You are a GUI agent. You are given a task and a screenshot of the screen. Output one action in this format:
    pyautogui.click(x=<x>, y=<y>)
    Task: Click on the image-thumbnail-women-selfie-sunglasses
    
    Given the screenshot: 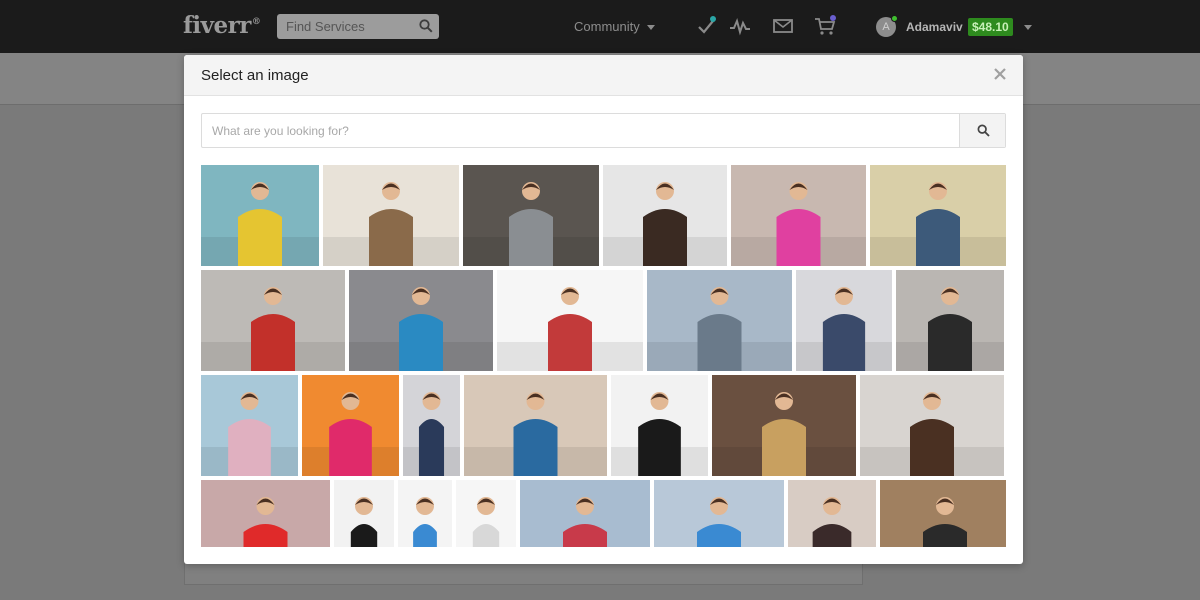 What is the action you would take?
    pyautogui.click(x=798, y=215)
    